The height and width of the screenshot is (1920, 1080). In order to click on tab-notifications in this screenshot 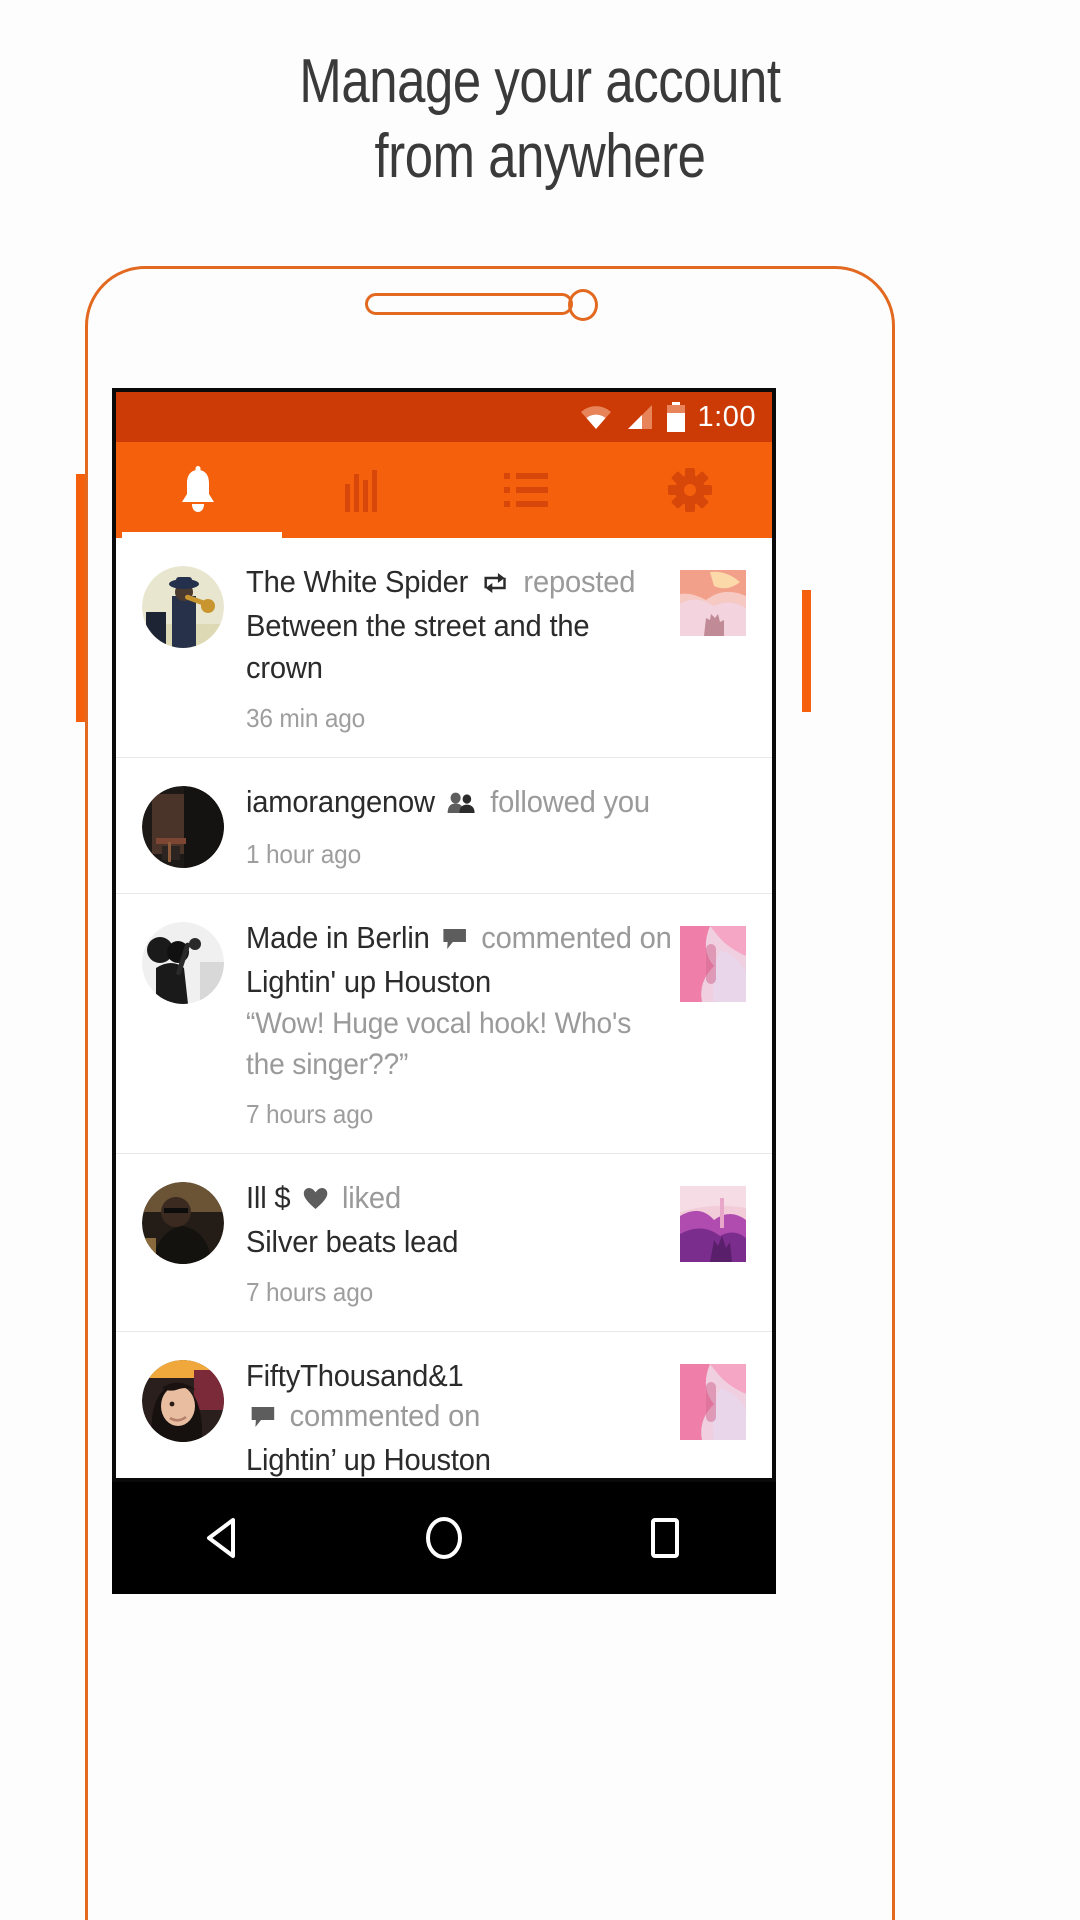, I will do `click(198, 490)`.